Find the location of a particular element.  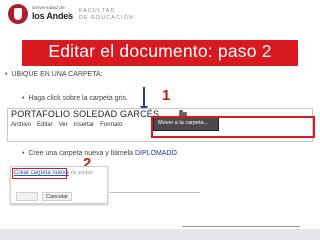

university-logo is located at coordinates (18, 14).